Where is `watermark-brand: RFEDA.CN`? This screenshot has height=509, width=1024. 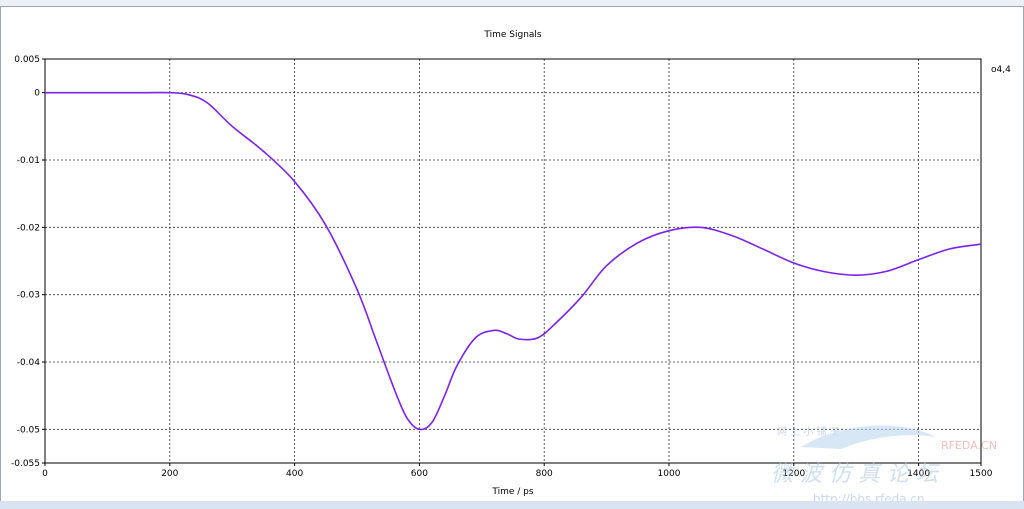 watermark-brand: RFEDA.CN is located at coordinates (969, 445).